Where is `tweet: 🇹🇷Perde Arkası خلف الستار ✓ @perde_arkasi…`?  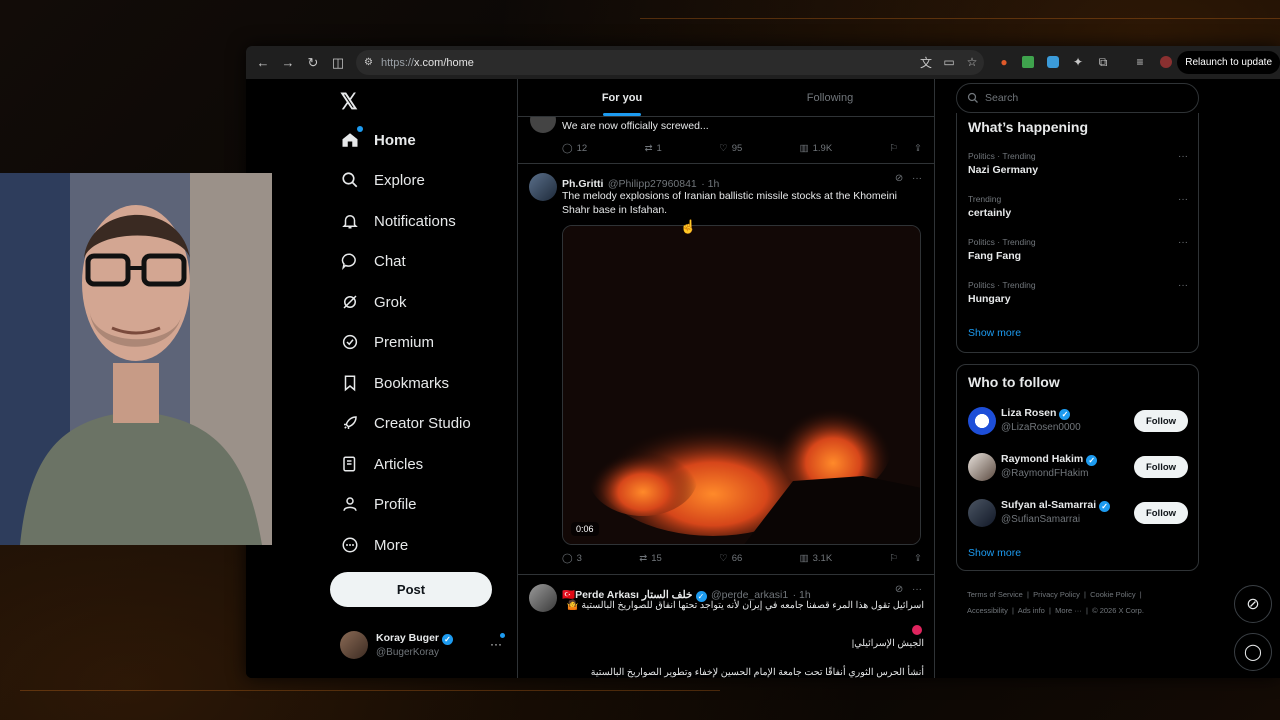
tweet: 🇹🇷Perde Arkası خلف الستار ✓ @perde_arkasi… is located at coordinates (726, 626).